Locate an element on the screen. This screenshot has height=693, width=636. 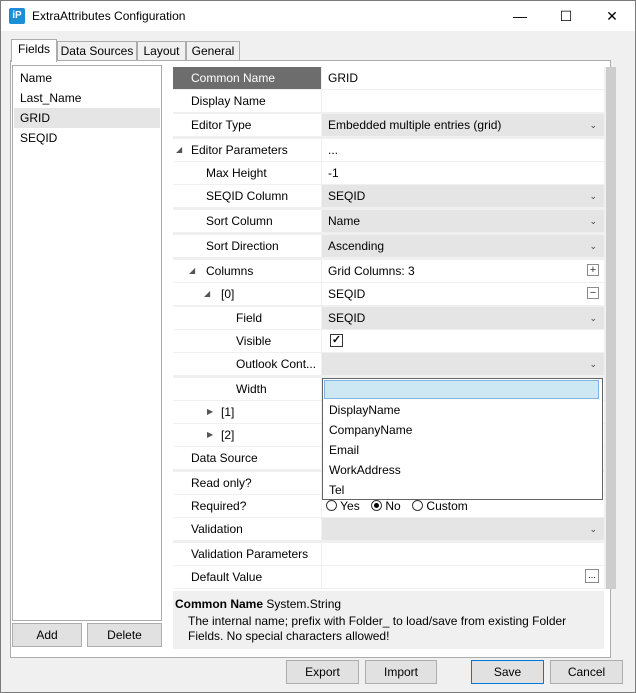
prop-validation: Validation ⌄ is located at coordinates (388, 529).